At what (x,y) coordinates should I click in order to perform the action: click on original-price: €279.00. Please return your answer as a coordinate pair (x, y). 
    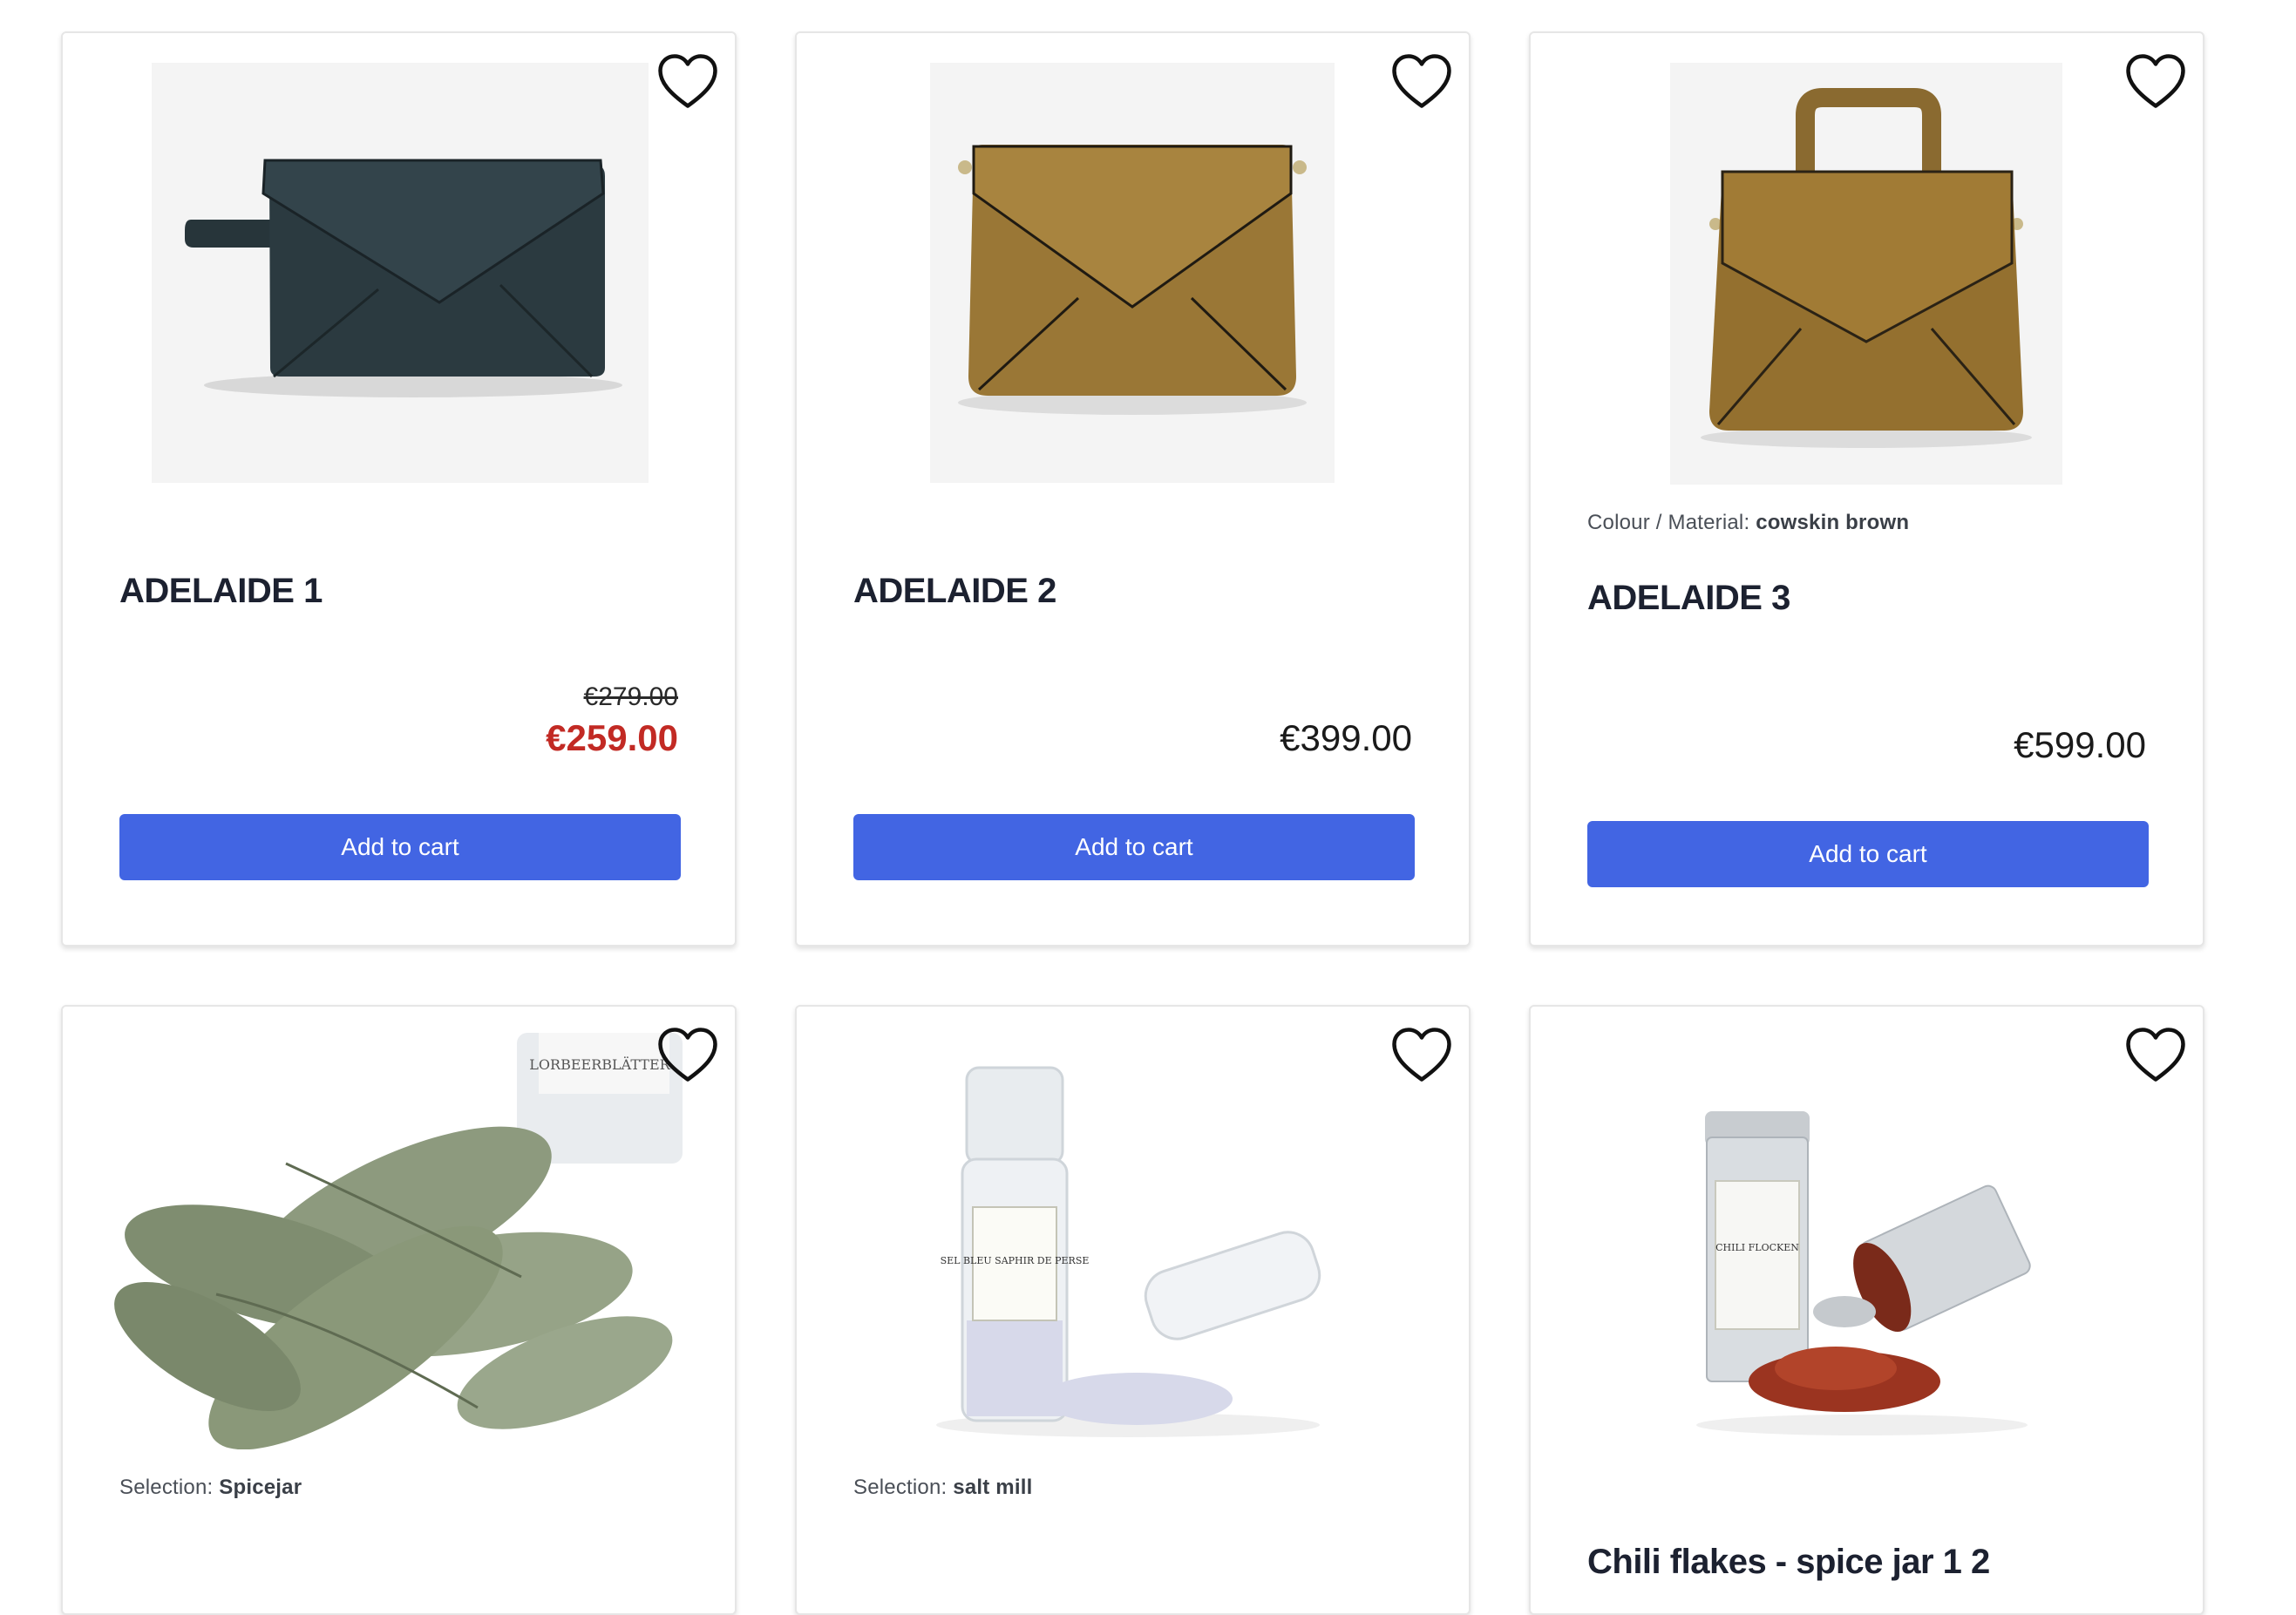
    Looking at the image, I should click on (630, 696).